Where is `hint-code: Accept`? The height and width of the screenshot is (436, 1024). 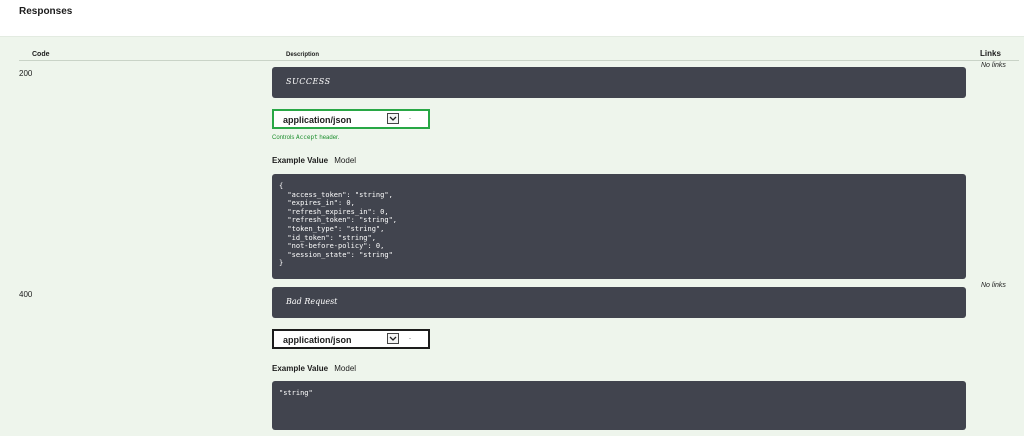 hint-code: Accept is located at coordinates (307, 137).